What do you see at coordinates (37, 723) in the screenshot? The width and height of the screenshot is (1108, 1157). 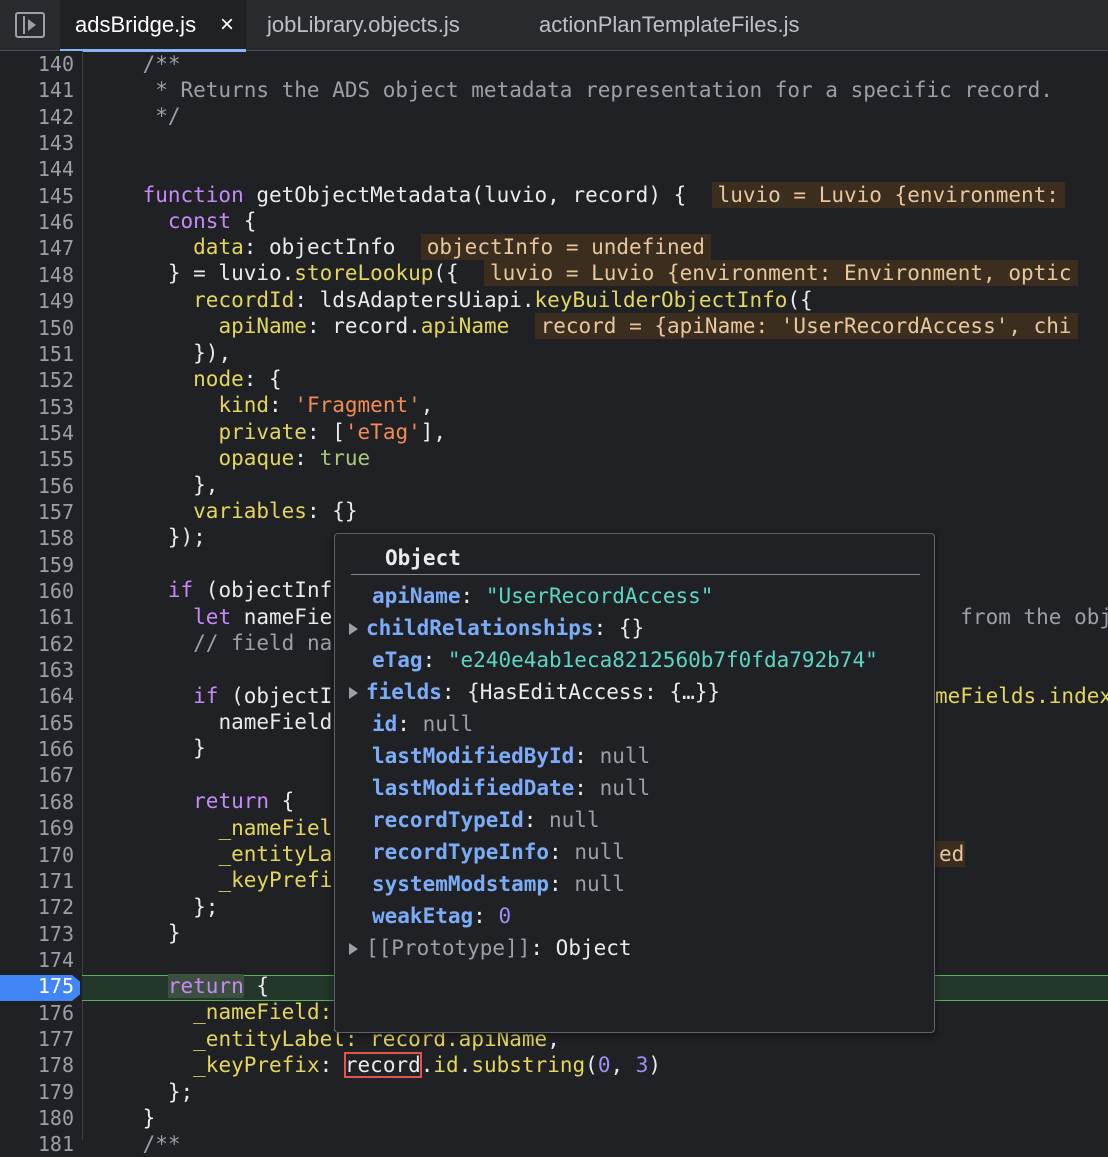 I see `line-number: 165` at bounding box center [37, 723].